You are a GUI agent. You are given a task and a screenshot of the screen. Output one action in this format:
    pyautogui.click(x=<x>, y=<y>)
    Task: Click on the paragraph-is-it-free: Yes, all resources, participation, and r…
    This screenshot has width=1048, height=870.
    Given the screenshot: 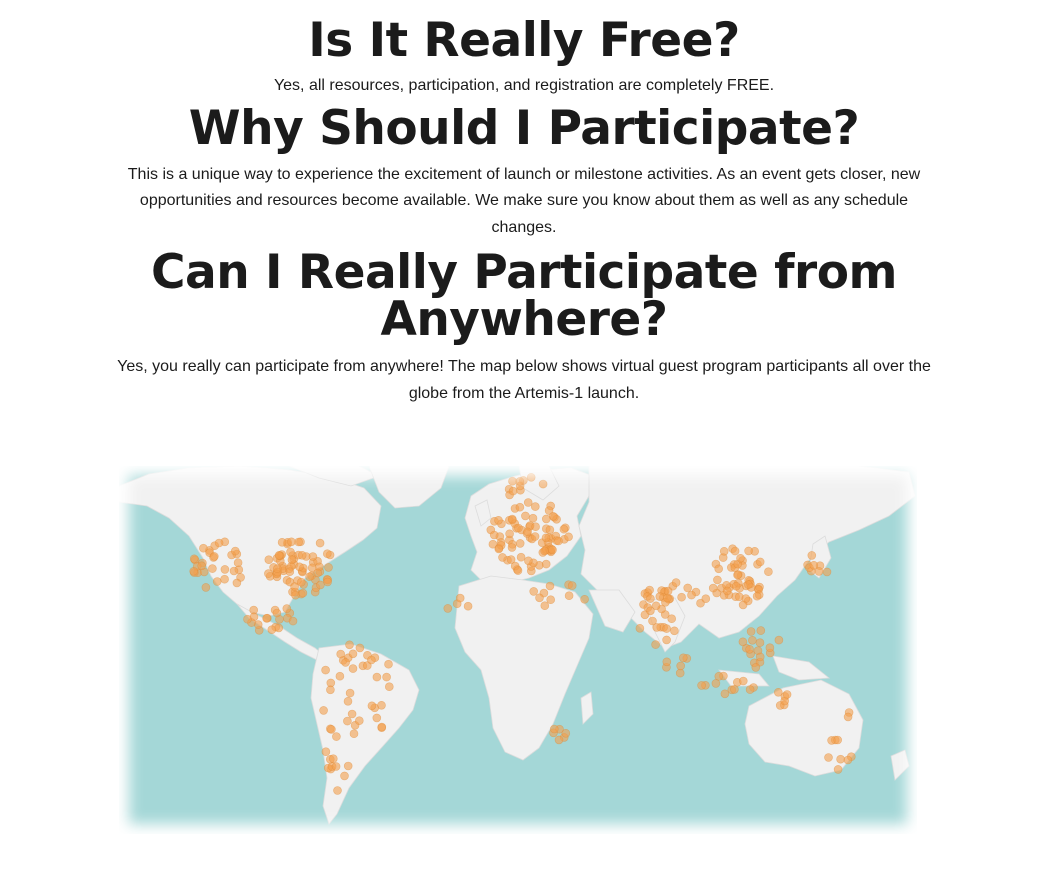 What is the action you would take?
    pyautogui.click(x=524, y=85)
    